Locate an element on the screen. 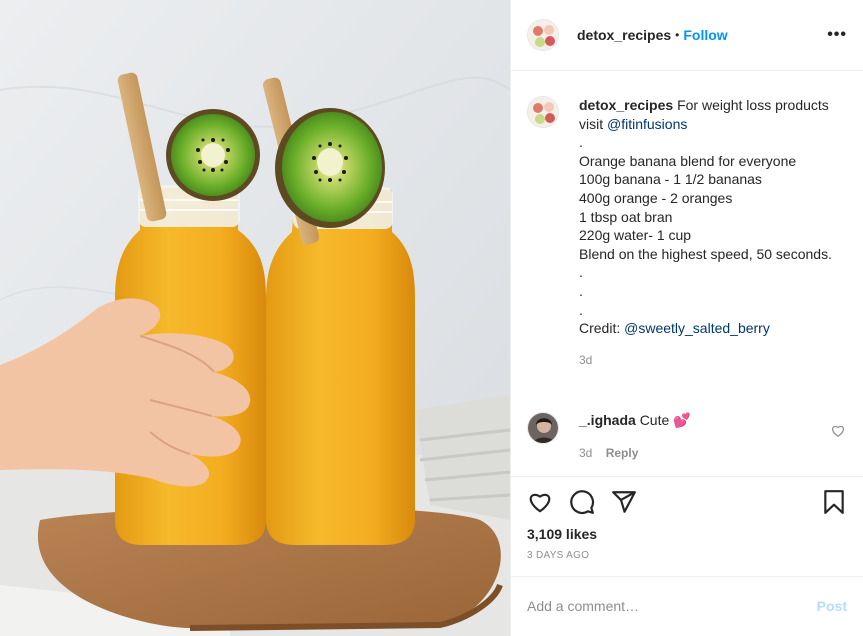 This screenshot has height=636, width=863. credit-label: Credit: is located at coordinates (602, 328).